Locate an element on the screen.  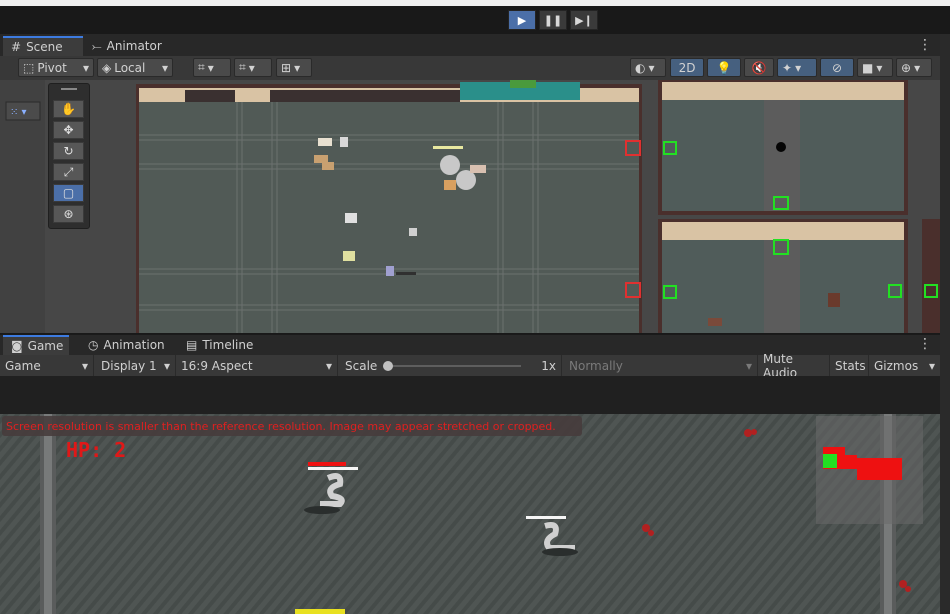
scene-view-options-button: ⁙ ▾ is located at coordinates (23, 111).